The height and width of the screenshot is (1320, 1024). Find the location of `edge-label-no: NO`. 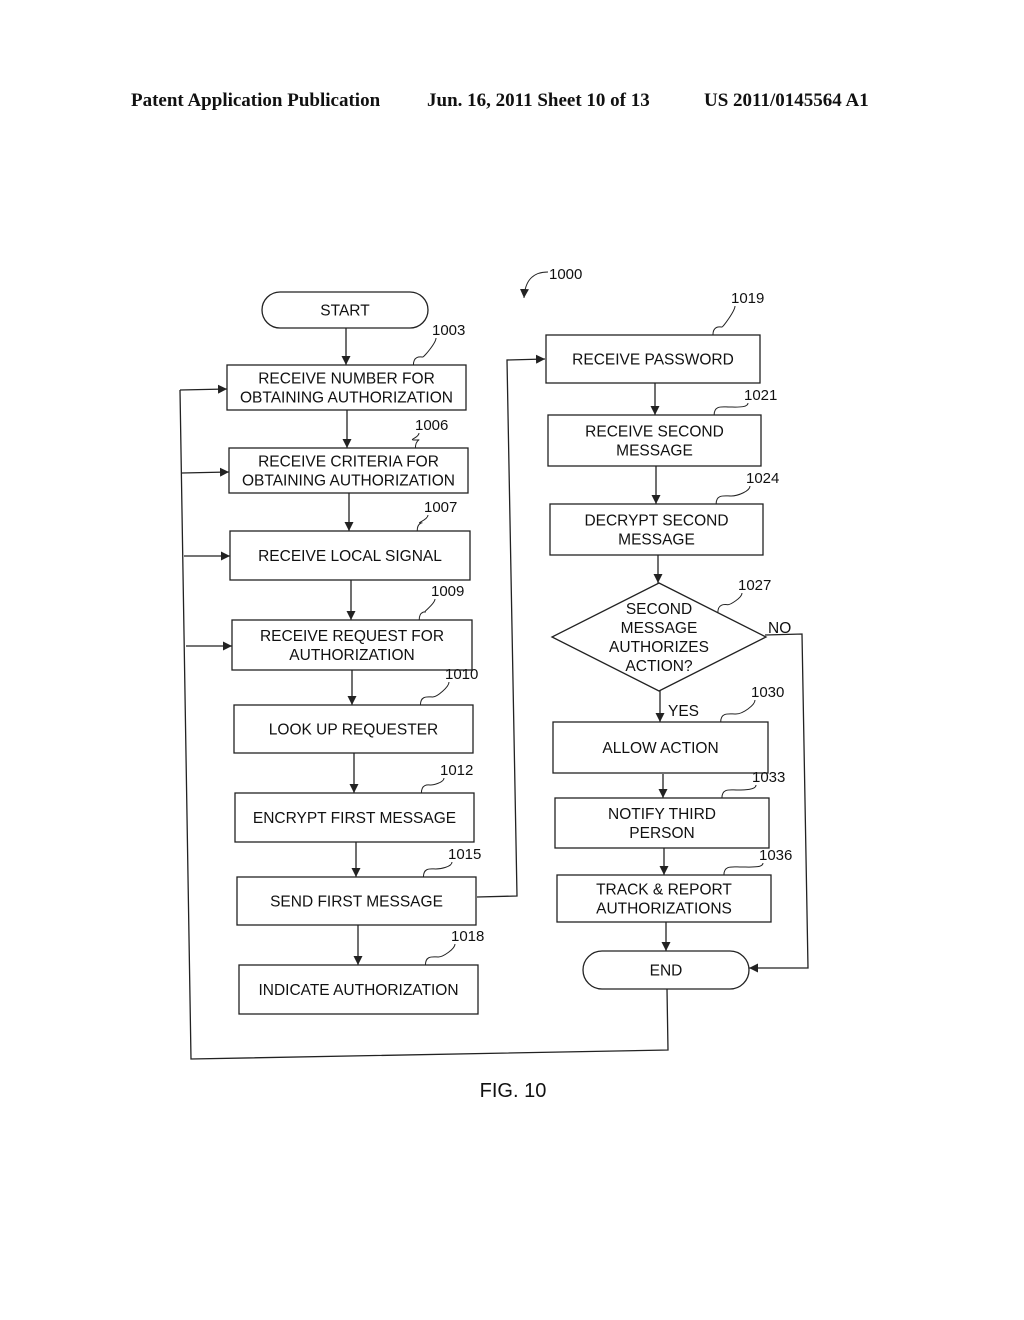

edge-label-no: NO is located at coordinates (779, 628).